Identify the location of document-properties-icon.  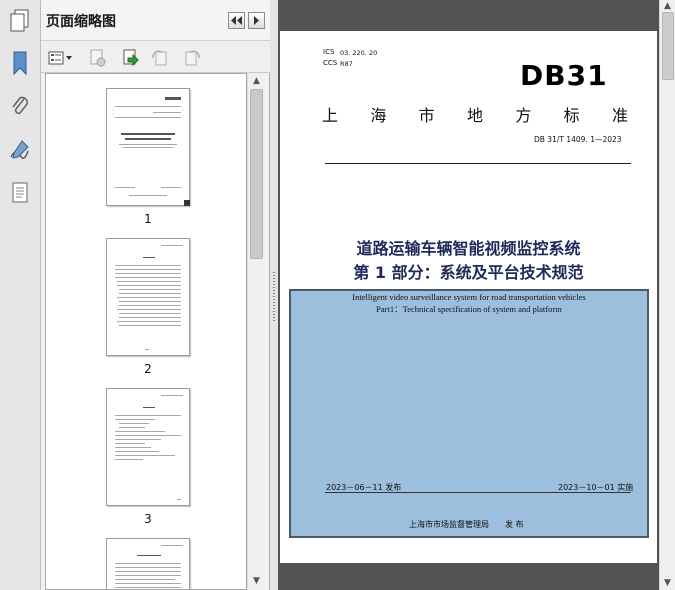
(20, 193).